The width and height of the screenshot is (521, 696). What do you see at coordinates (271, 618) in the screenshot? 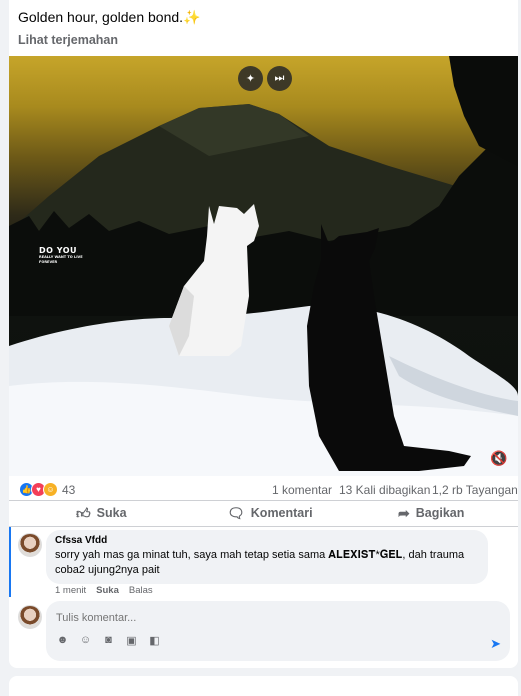
I see `comment-input` at bounding box center [271, 618].